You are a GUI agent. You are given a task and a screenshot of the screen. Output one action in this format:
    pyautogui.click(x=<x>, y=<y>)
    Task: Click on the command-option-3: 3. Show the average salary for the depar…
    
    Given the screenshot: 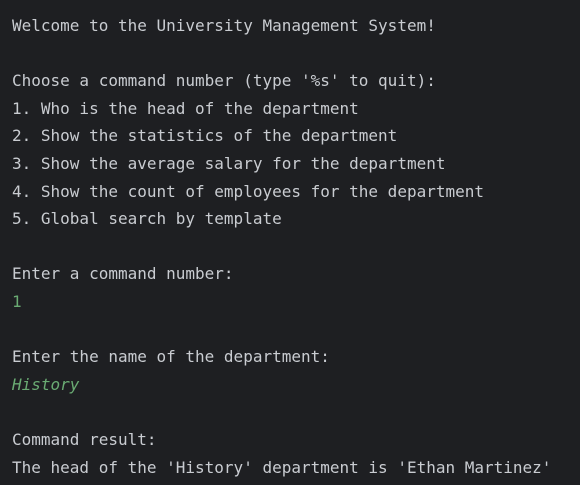 What is the action you would take?
    pyautogui.click(x=229, y=163)
    